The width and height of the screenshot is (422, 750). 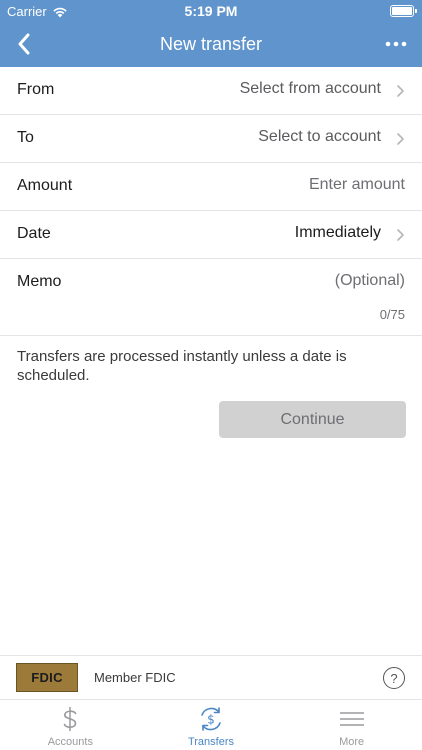 I want to click on status-time: 5:19 PM, so click(x=211, y=11).